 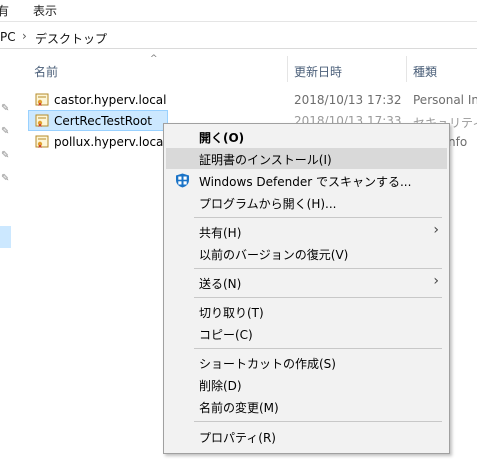 What do you see at coordinates (306, 333) in the screenshot?
I see `menu-item-copy: コピー(C)` at bounding box center [306, 333].